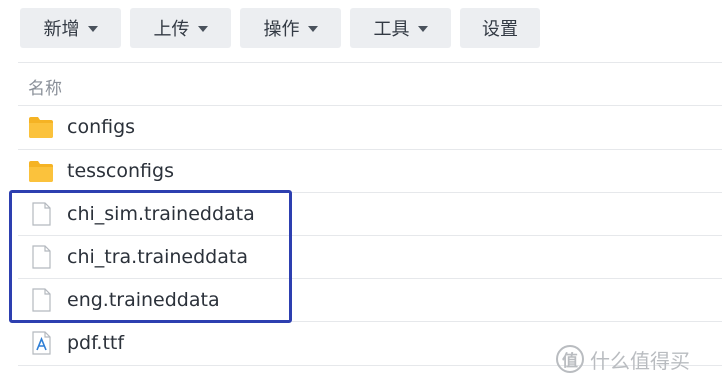 The width and height of the screenshot is (722, 385). I want to click on upload-button-label: 上传, so click(171, 29).